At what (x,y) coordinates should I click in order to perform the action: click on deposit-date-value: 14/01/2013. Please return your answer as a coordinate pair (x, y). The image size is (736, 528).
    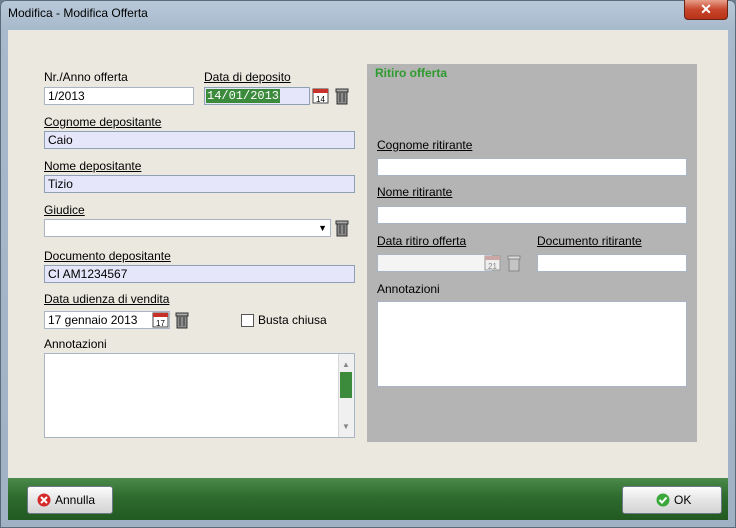
    Looking at the image, I should click on (243, 96).